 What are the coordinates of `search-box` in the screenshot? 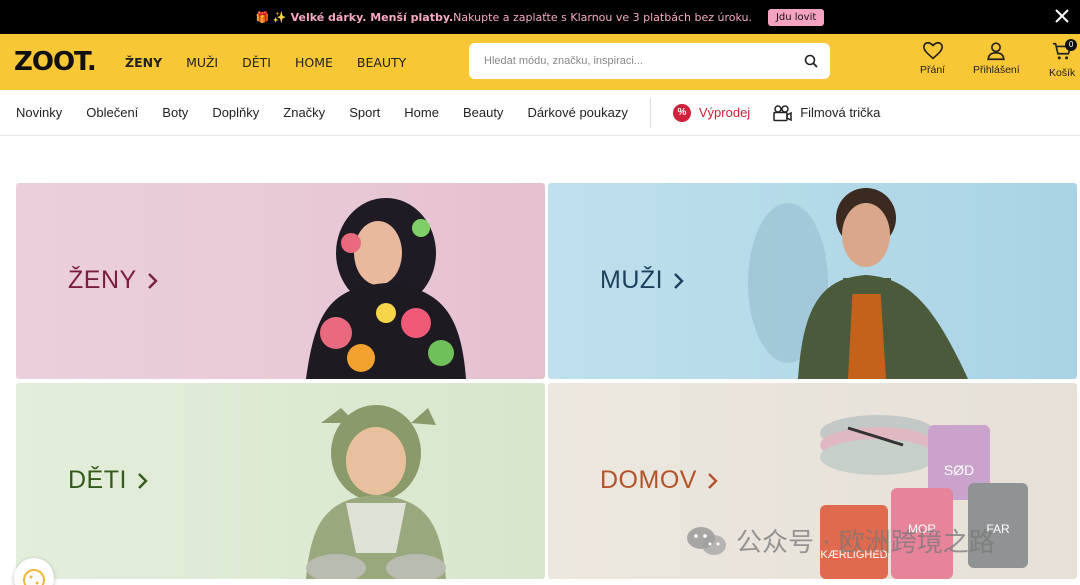 It's located at (649, 61).